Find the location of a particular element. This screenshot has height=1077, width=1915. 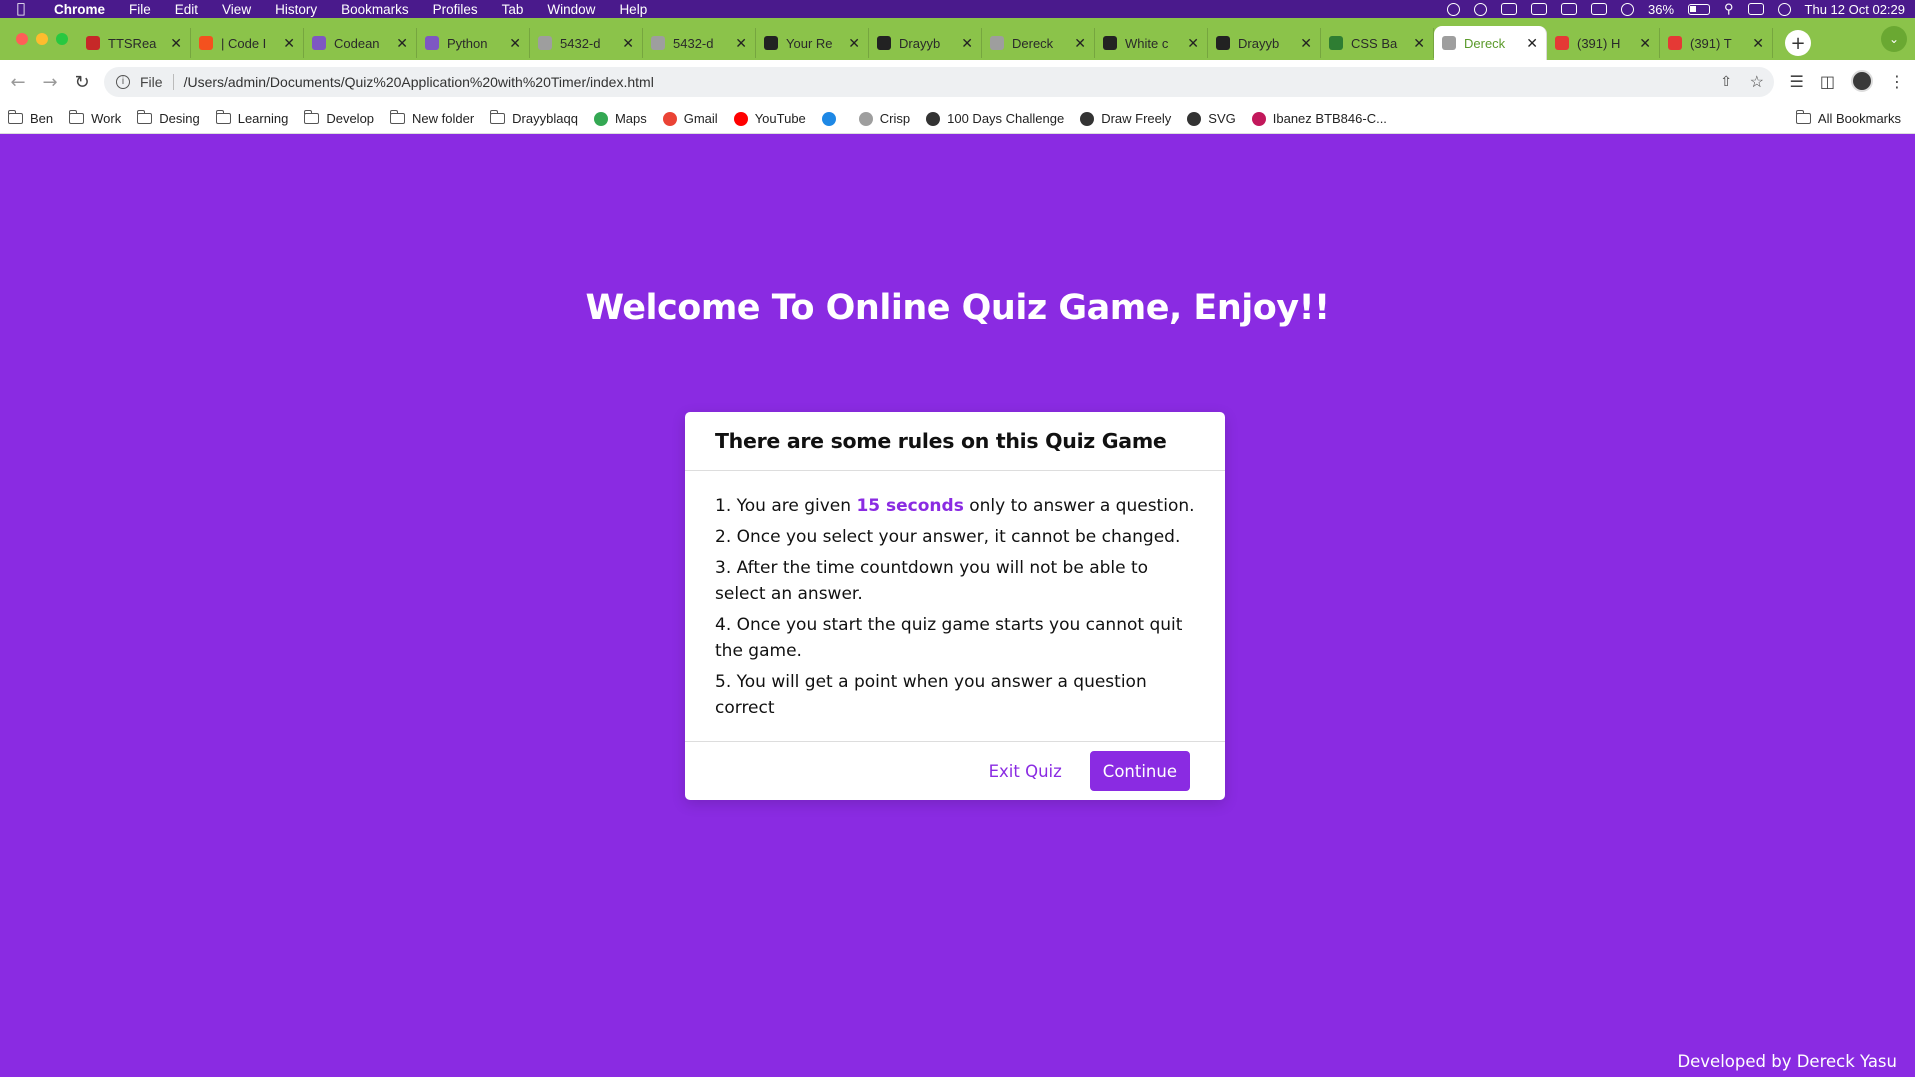

tab-title: White c is located at coordinates (1147, 43).